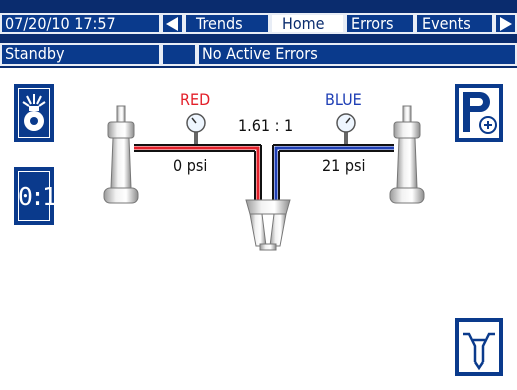  Describe the element at coordinates (346, 128) in the screenshot. I see `right-gauge-icon` at that location.